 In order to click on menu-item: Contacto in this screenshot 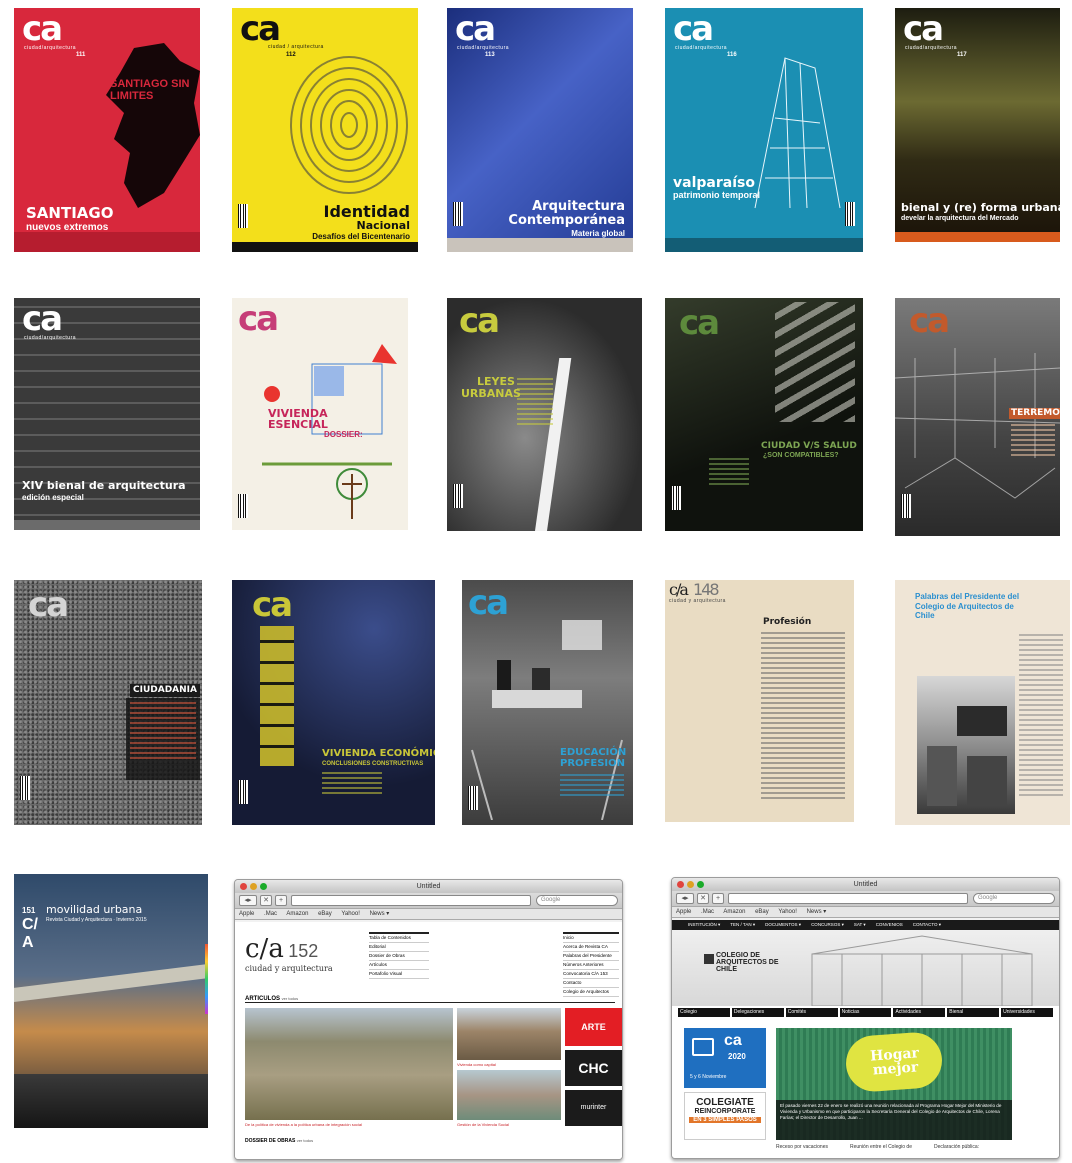, I will do `click(591, 983)`.